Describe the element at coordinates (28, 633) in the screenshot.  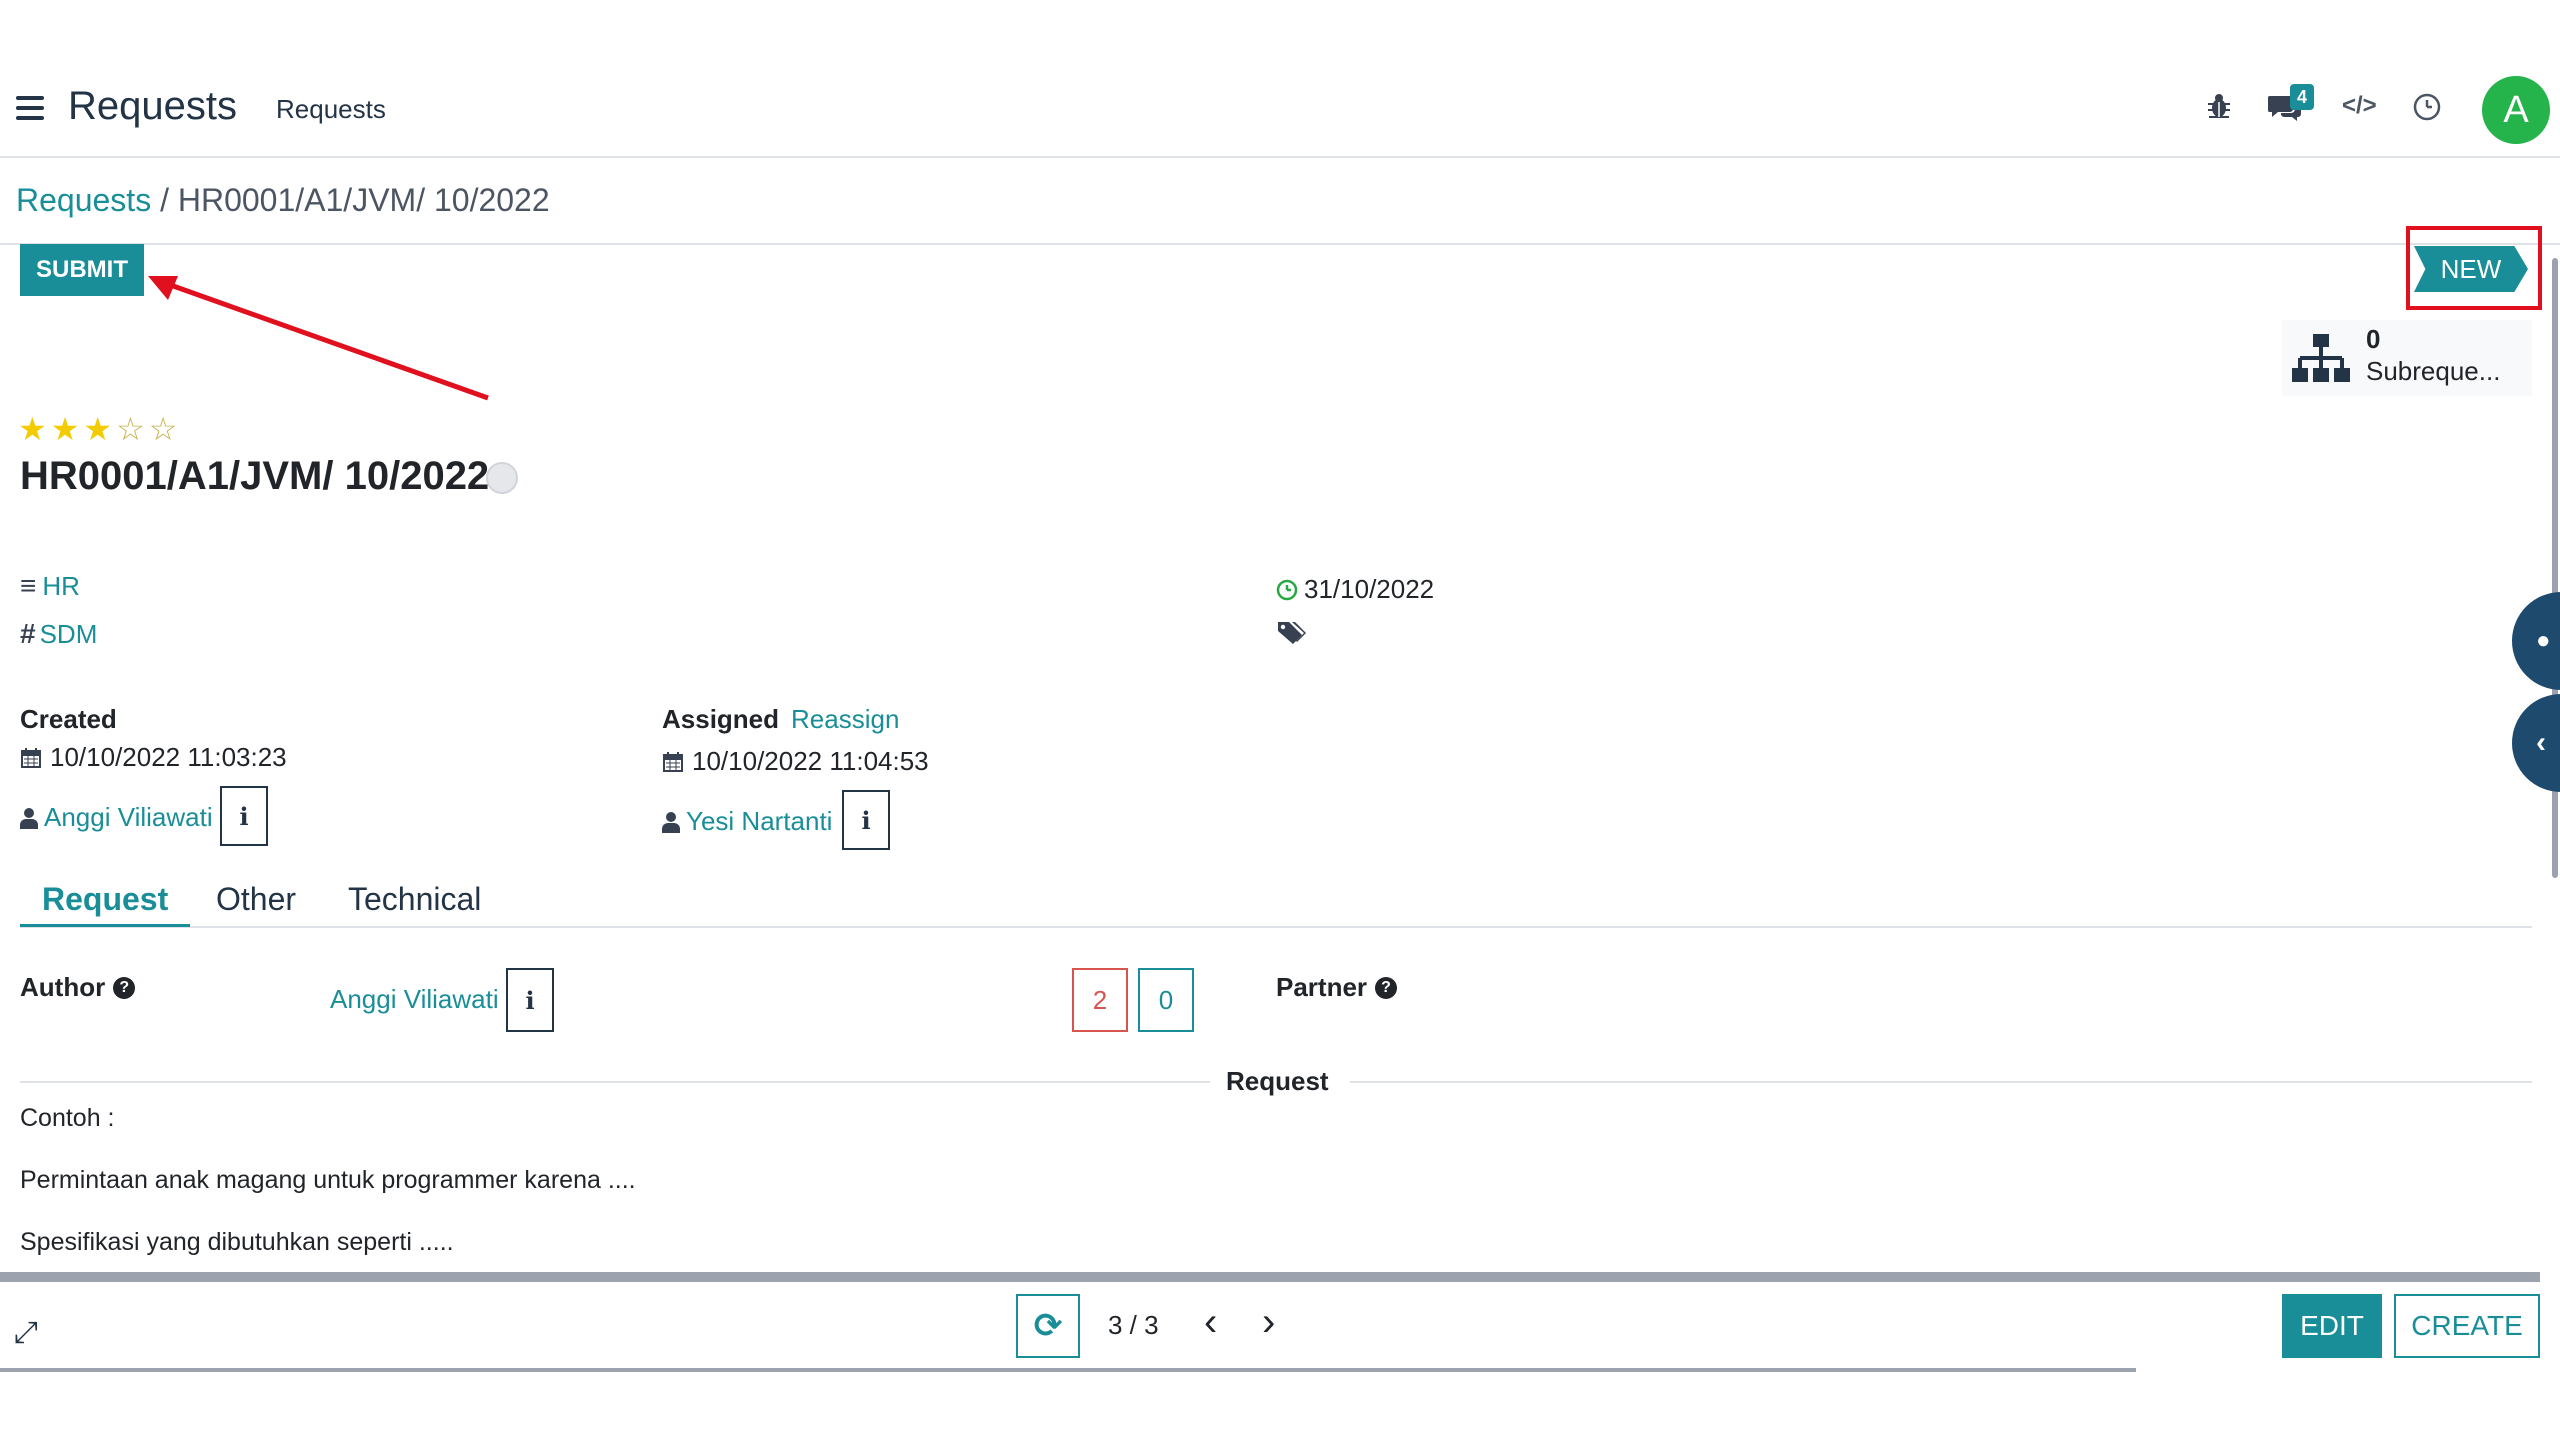
I see `hashtag-icon: #` at that location.